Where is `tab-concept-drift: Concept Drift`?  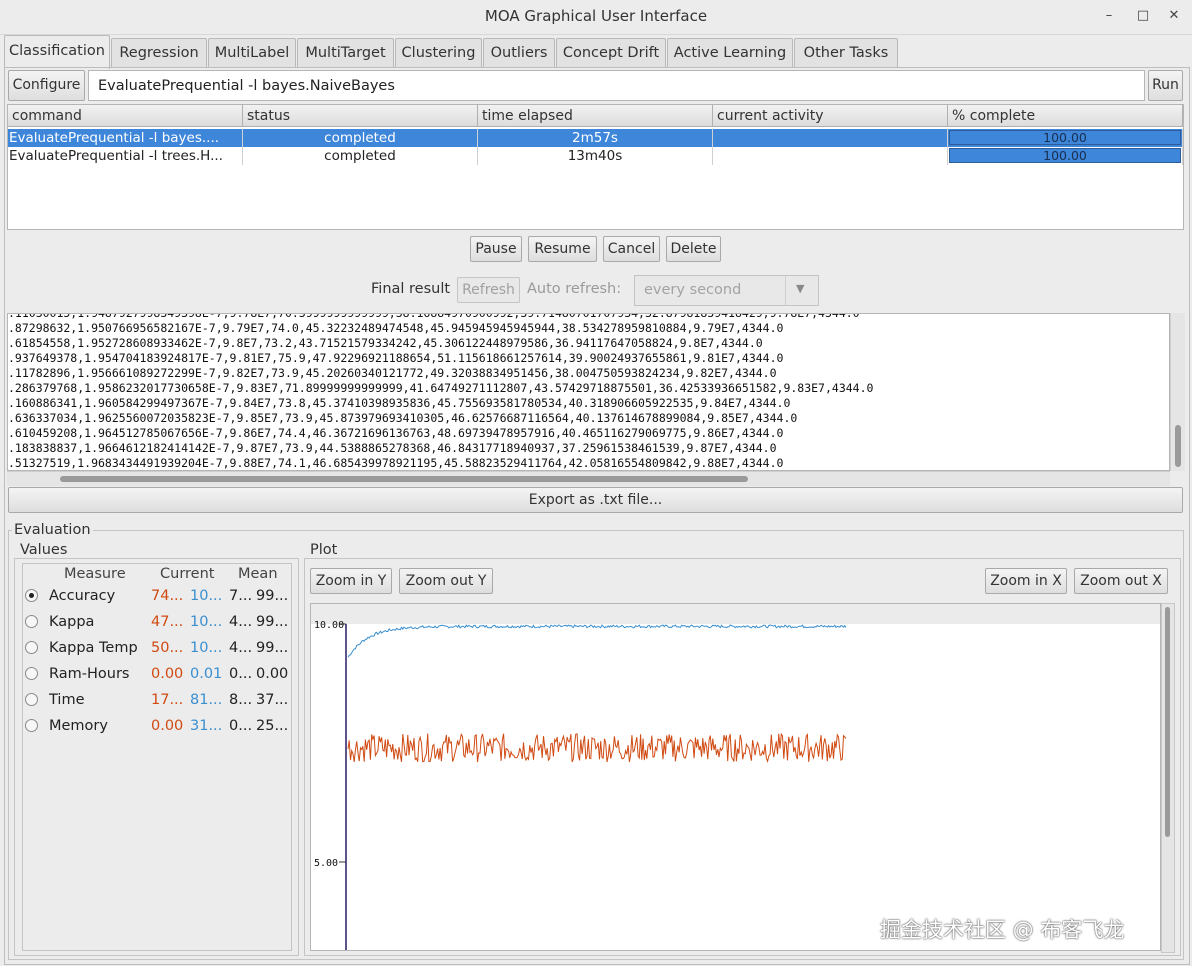
tab-concept-drift: Concept Drift is located at coordinates (611, 53).